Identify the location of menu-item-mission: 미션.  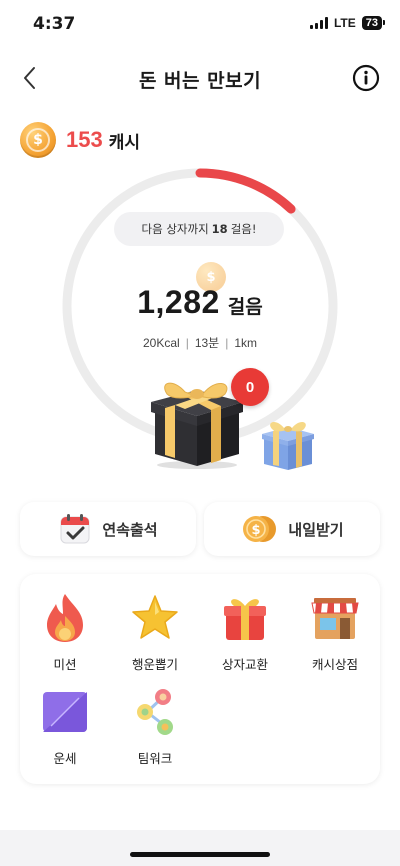
(65, 632).